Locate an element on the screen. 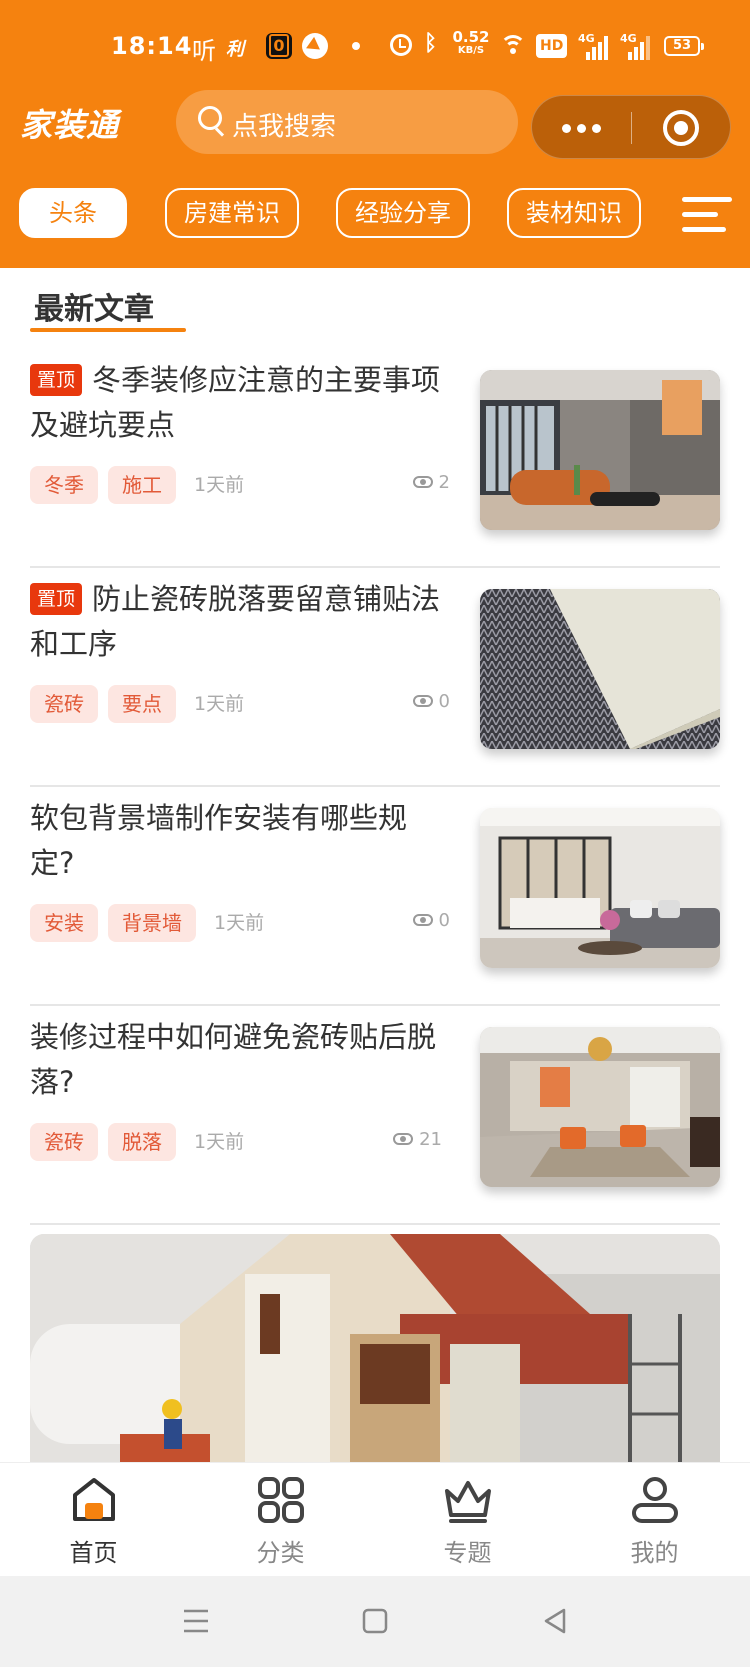 Image resolution: width=750 pixels, height=1667 pixels. article-item: 置顶 防止瓷砖脱落要留意铺贴法和工序 瓷砖 要点 1天前 0 is located at coordinates (375, 678).